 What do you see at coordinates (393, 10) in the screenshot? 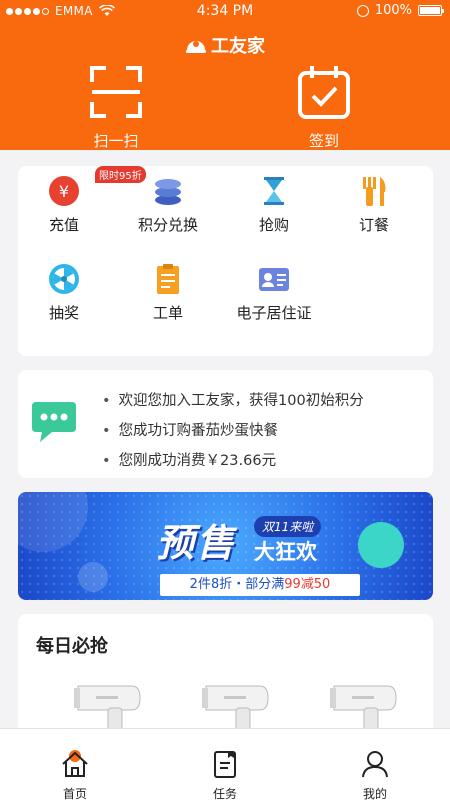
I see `battery-percent: 100%` at bounding box center [393, 10].